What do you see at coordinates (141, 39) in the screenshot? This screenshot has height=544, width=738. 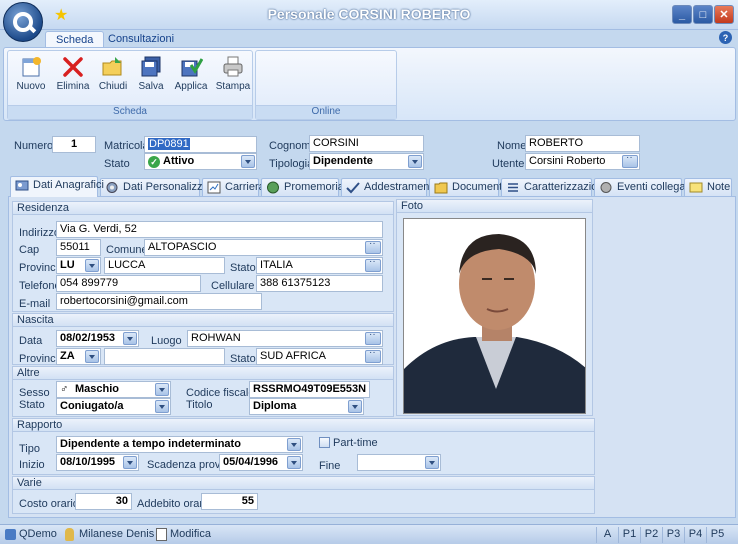 I see `ribbon-tab-consultazioni: Consultazioni` at bounding box center [141, 39].